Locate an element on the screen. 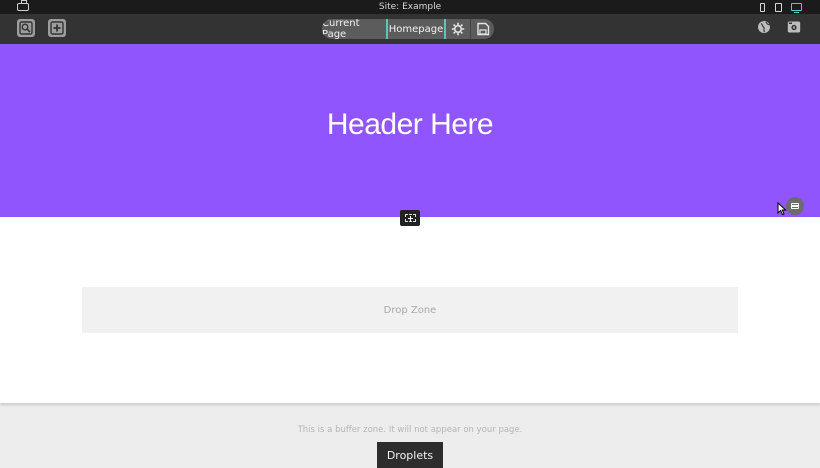 The height and width of the screenshot is (468, 820). editor-toolbar: Current Page Homepage is located at coordinates (410, 29).